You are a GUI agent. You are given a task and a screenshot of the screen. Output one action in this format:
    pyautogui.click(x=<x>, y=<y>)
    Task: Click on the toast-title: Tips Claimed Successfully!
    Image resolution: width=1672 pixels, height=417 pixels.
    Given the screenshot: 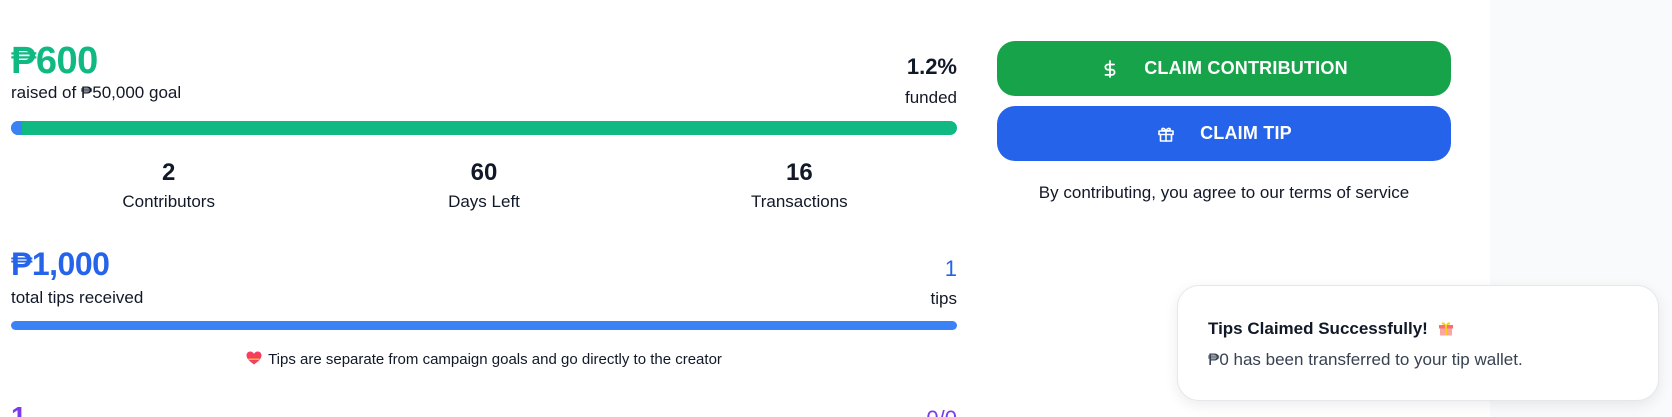 What is the action you would take?
    pyautogui.click(x=1418, y=329)
    